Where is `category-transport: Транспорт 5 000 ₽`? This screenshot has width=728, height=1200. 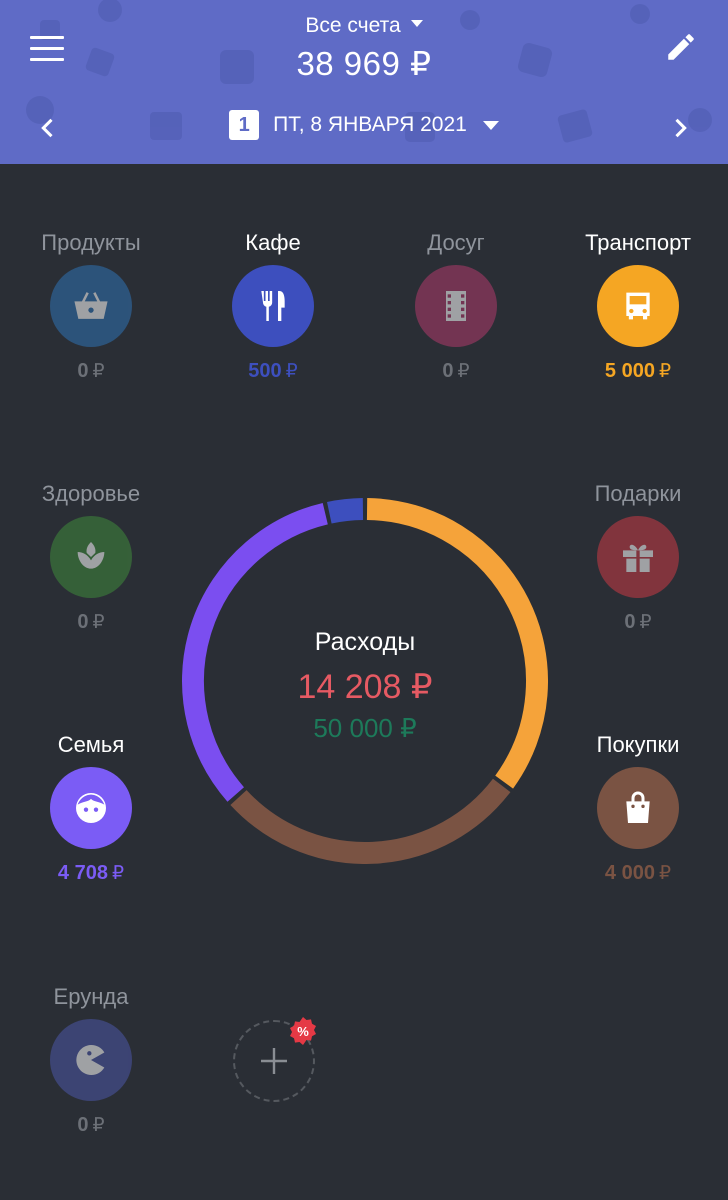
category-transport: Транспорт 5 000 ₽ is located at coordinates (638, 305).